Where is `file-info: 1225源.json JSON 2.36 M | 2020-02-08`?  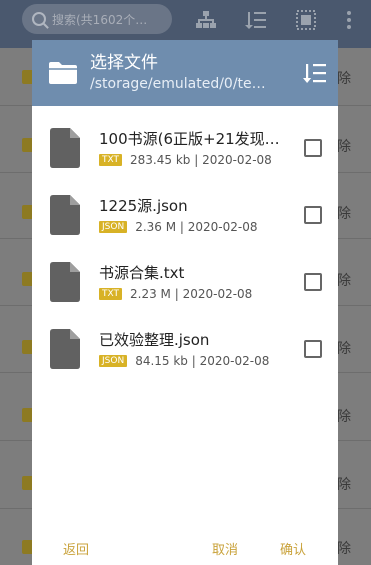 file-info: 1225源.json JSON 2.36 M | 2020-02-08 is located at coordinates (201, 215).